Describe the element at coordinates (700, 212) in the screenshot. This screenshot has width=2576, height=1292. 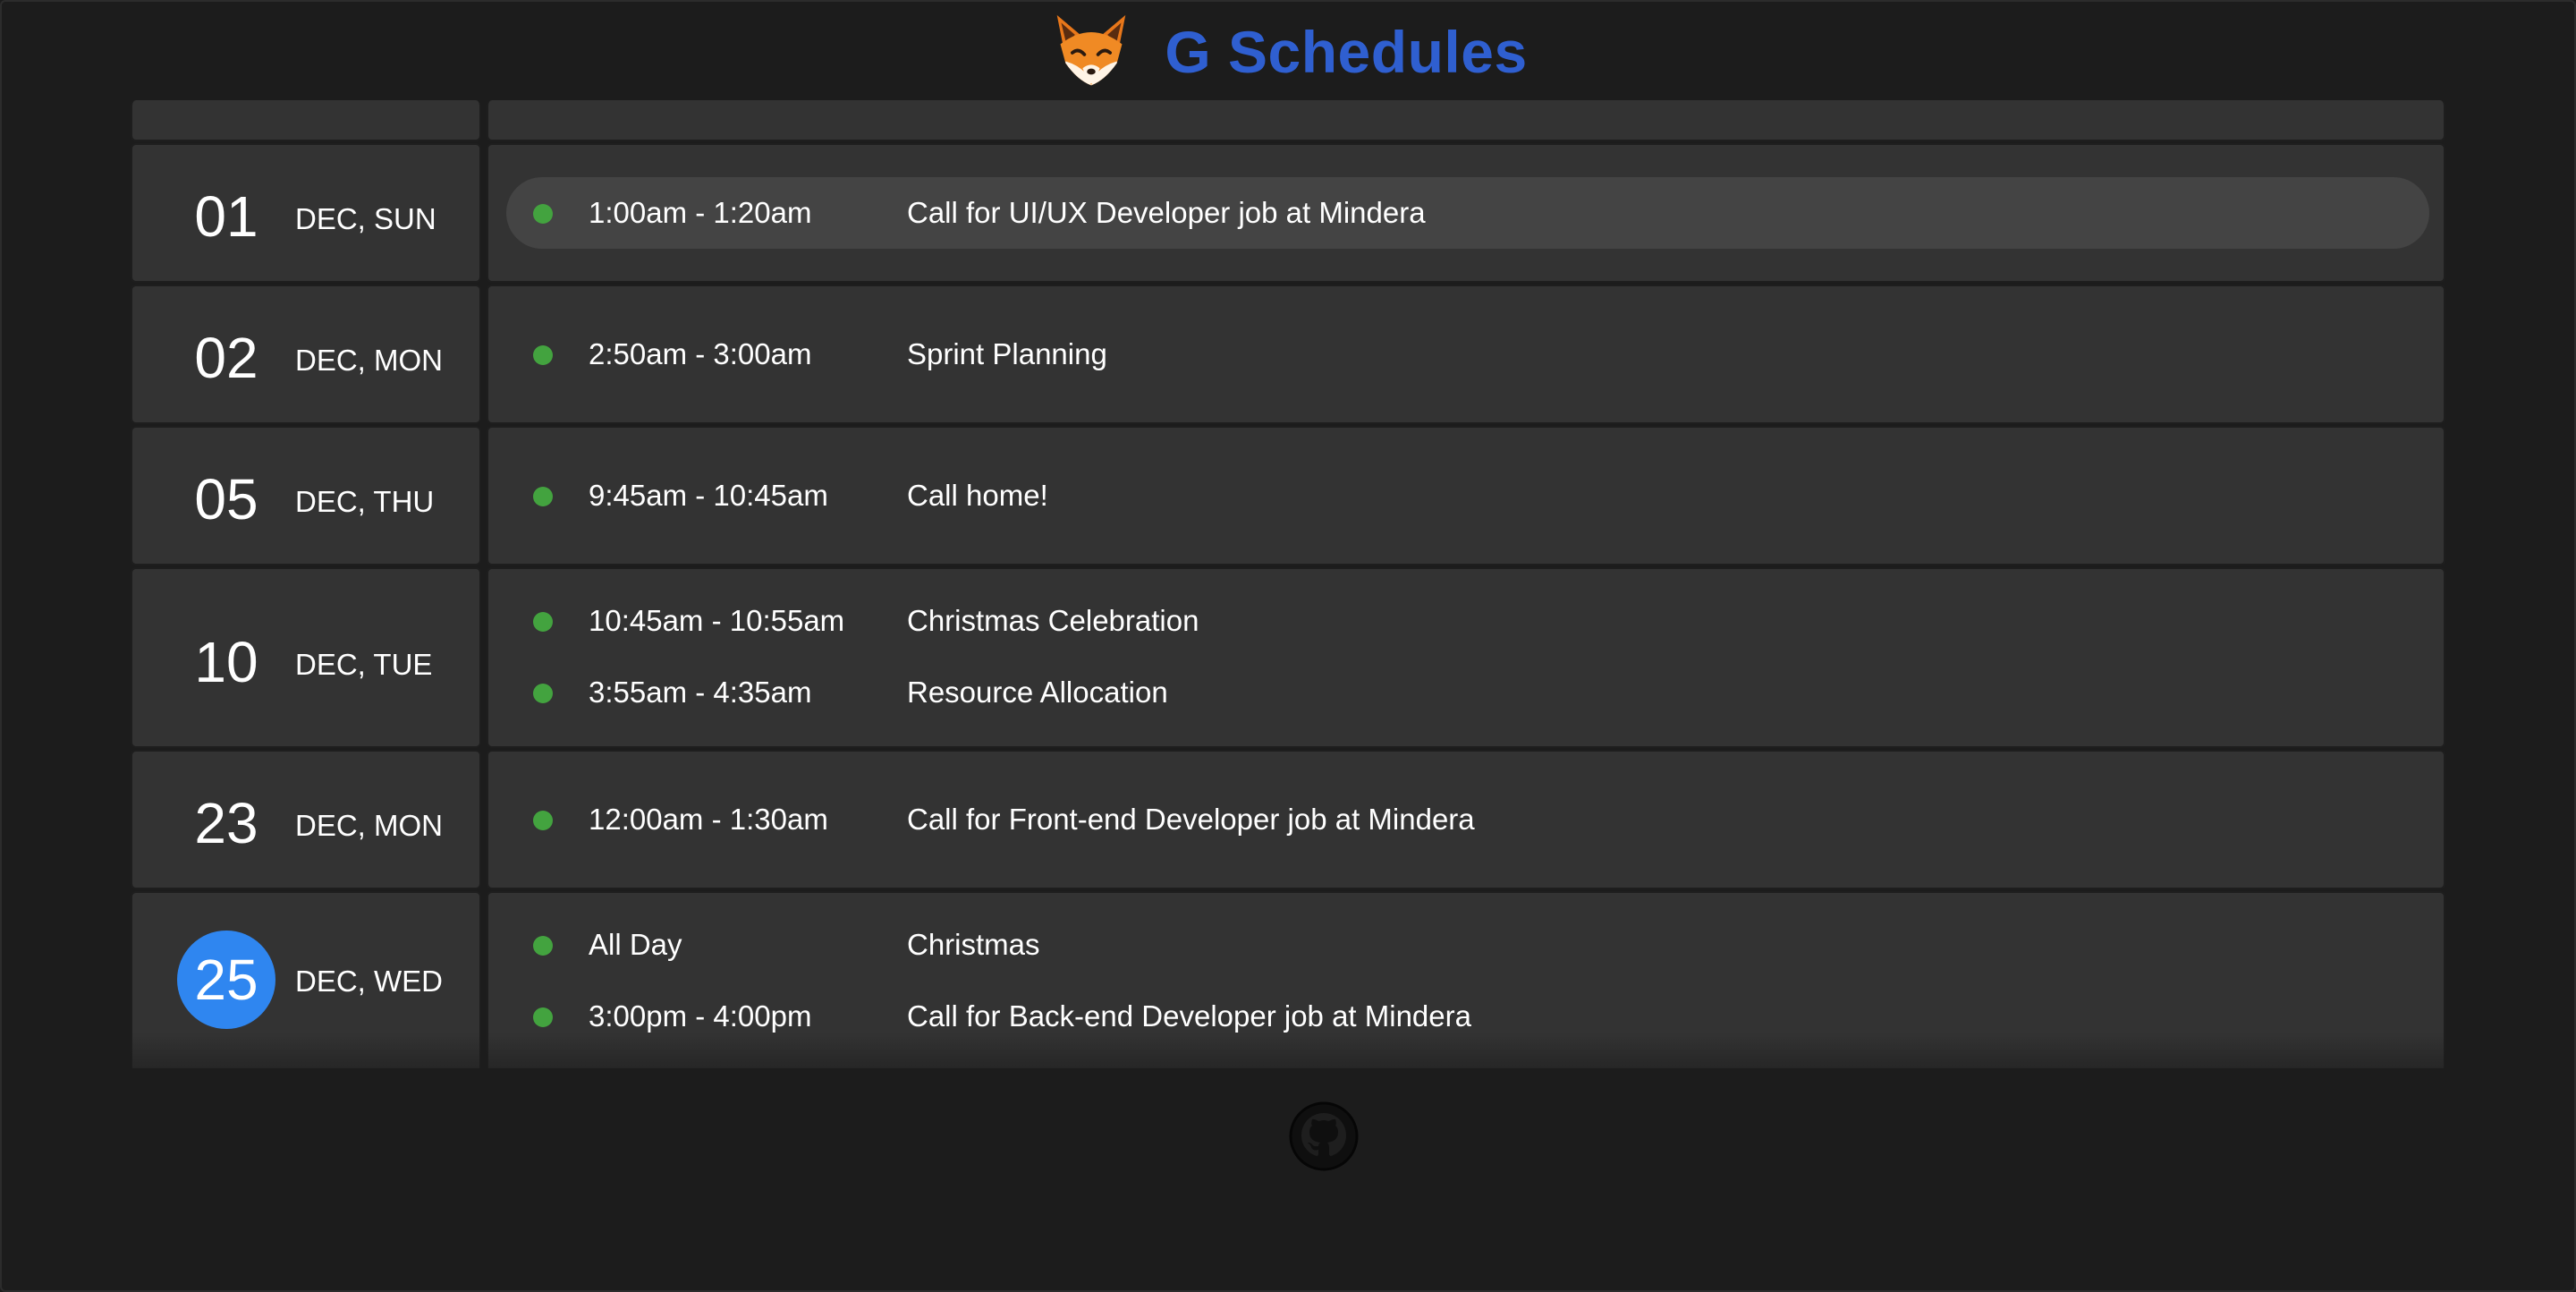
I see `event-time: 1:00am - 1:20am` at that location.